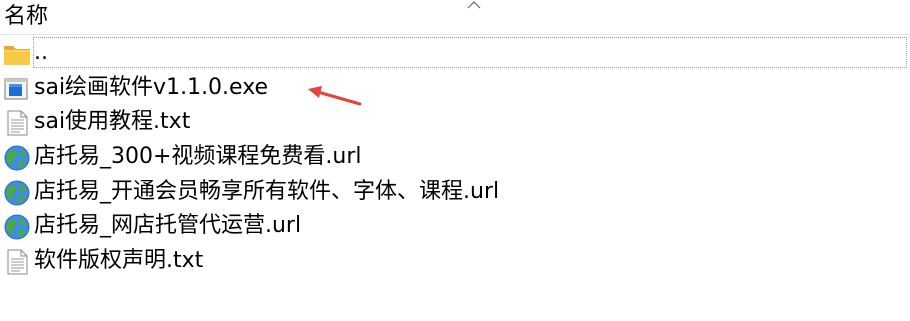 The width and height of the screenshot is (910, 321). What do you see at coordinates (168, 226) in the screenshot?
I see `file-name: 店托易_网店托管代运营.url` at bounding box center [168, 226].